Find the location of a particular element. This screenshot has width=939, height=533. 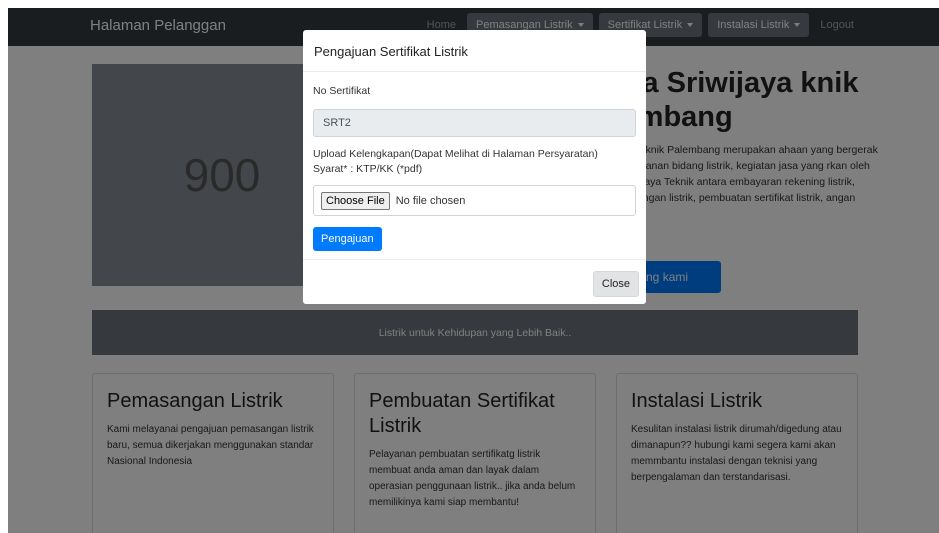

certificate-number-field: SRT2 is located at coordinates (474, 123).